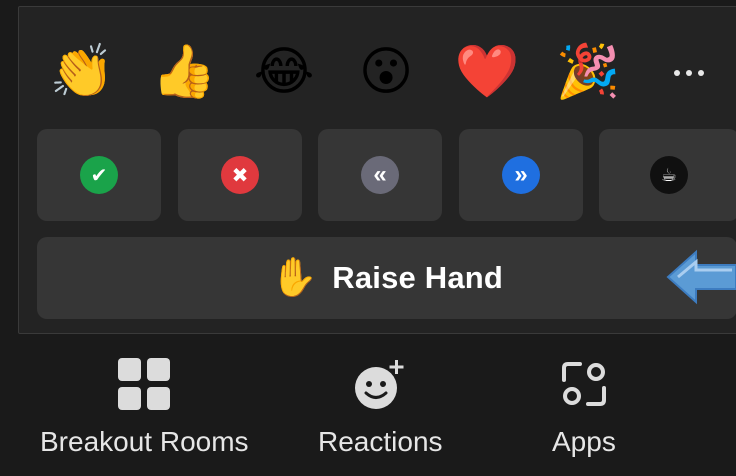 The width and height of the screenshot is (736, 476). I want to click on coffee-break-button: ☕, so click(667, 175).